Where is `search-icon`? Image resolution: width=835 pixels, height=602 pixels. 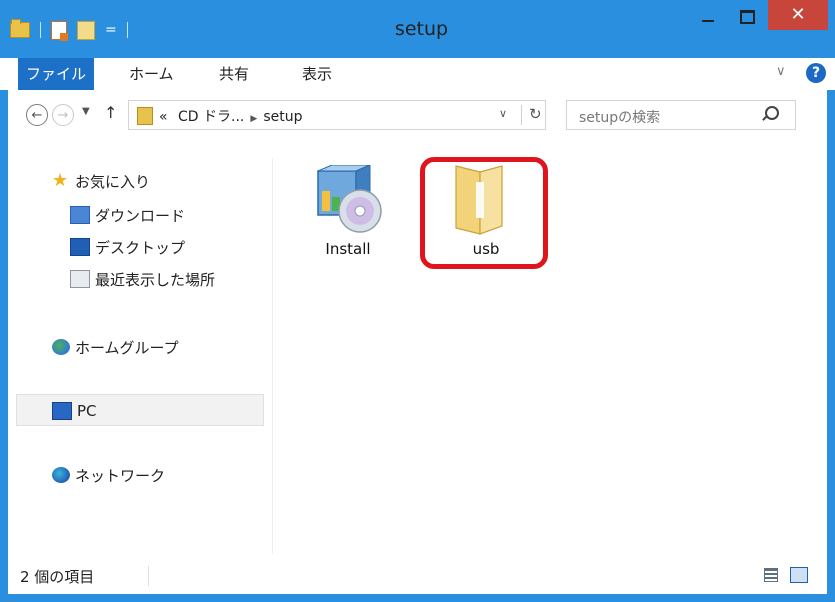 search-icon is located at coordinates (772, 113).